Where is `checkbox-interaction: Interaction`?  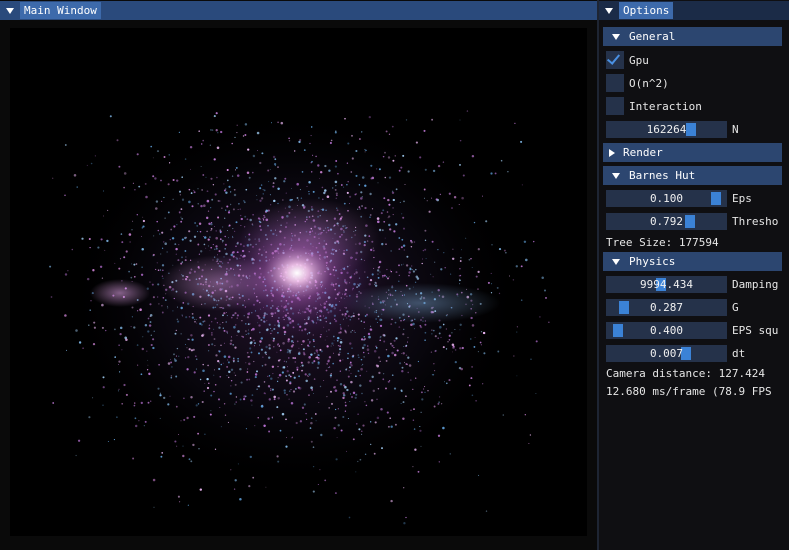 checkbox-interaction: Interaction is located at coordinates (654, 106).